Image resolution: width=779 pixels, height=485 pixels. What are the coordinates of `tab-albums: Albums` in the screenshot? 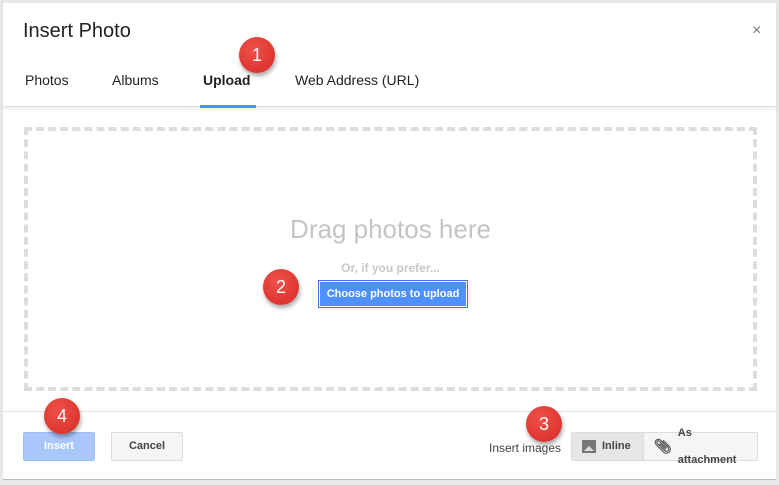 It's located at (135, 80).